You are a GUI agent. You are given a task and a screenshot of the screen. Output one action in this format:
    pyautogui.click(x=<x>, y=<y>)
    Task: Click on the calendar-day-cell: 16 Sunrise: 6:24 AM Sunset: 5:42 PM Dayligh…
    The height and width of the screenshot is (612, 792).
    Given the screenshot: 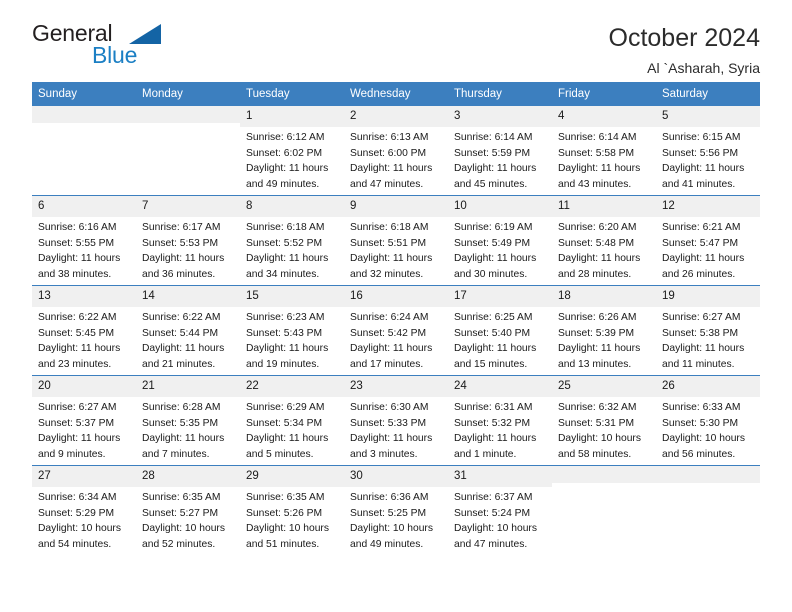 What is the action you would take?
    pyautogui.click(x=396, y=330)
    